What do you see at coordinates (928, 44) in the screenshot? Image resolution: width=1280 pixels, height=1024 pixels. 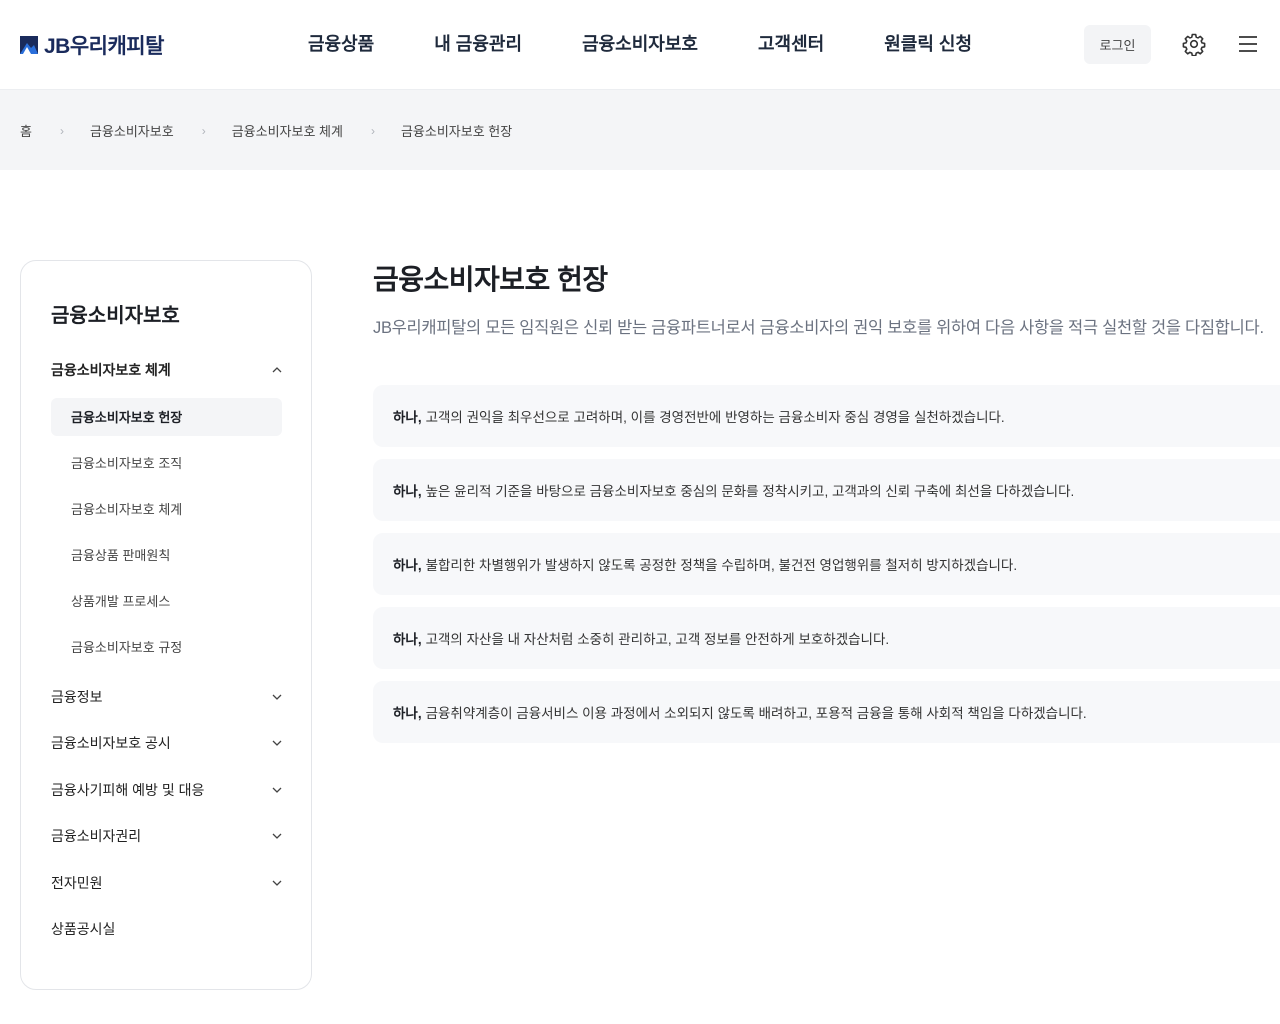 I see `nav-one-click-apply: 원클릭 신청` at bounding box center [928, 44].